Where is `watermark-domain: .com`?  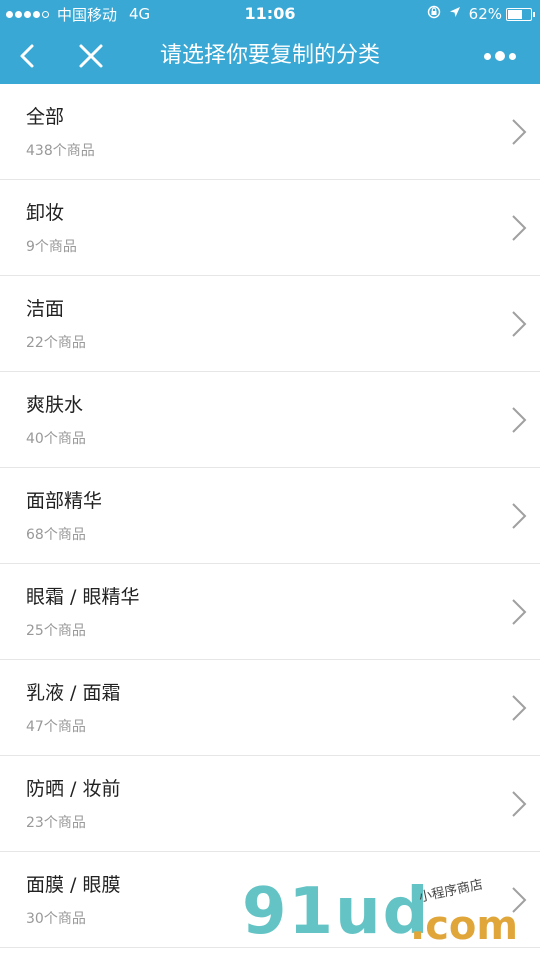
watermark-domain: .com is located at coordinates (464, 926).